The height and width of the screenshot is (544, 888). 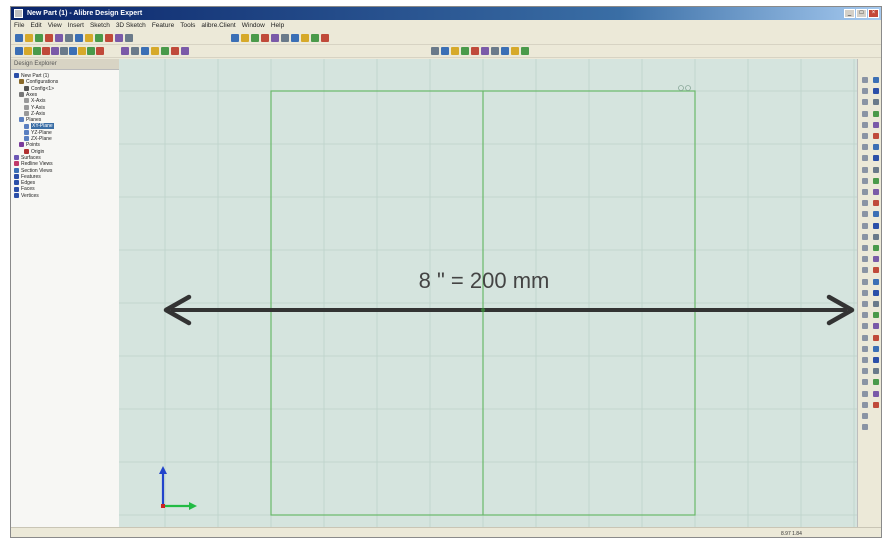 What do you see at coordinates (38, 133) in the screenshot?
I see `tree-item: YZ-Plane` at bounding box center [38, 133].